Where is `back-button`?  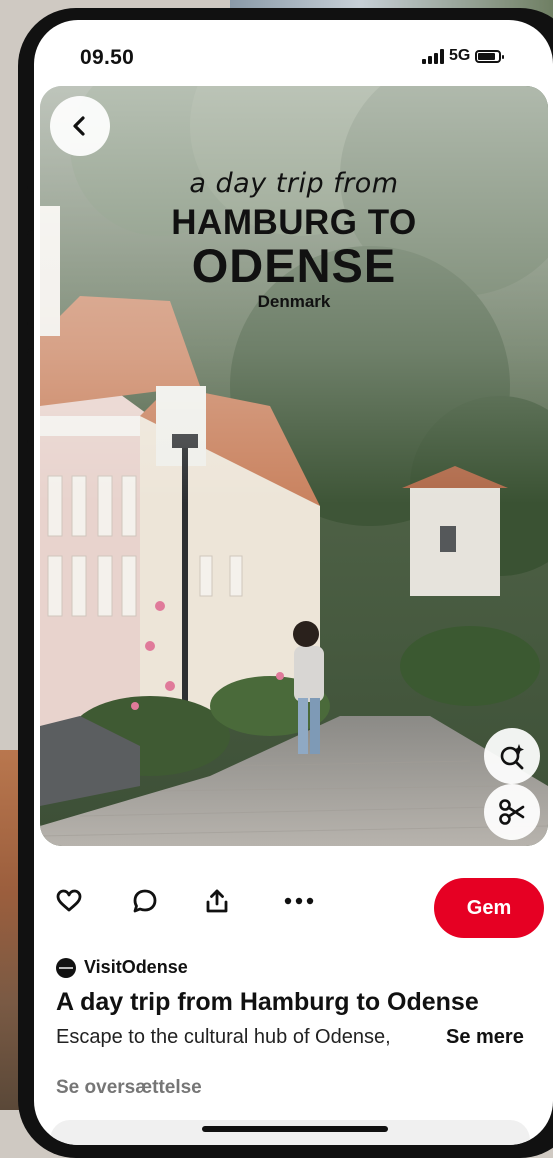 back-button is located at coordinates (80, 126).